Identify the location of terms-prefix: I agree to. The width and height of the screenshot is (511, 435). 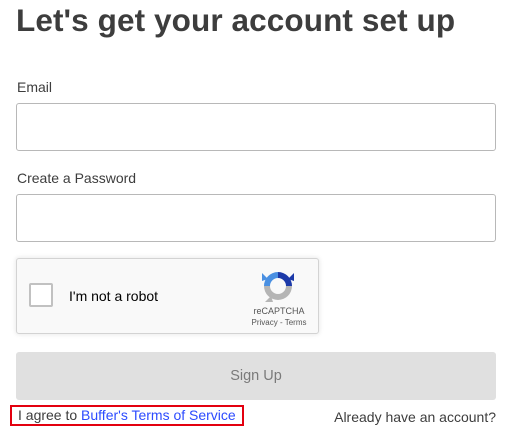
(50, 415).